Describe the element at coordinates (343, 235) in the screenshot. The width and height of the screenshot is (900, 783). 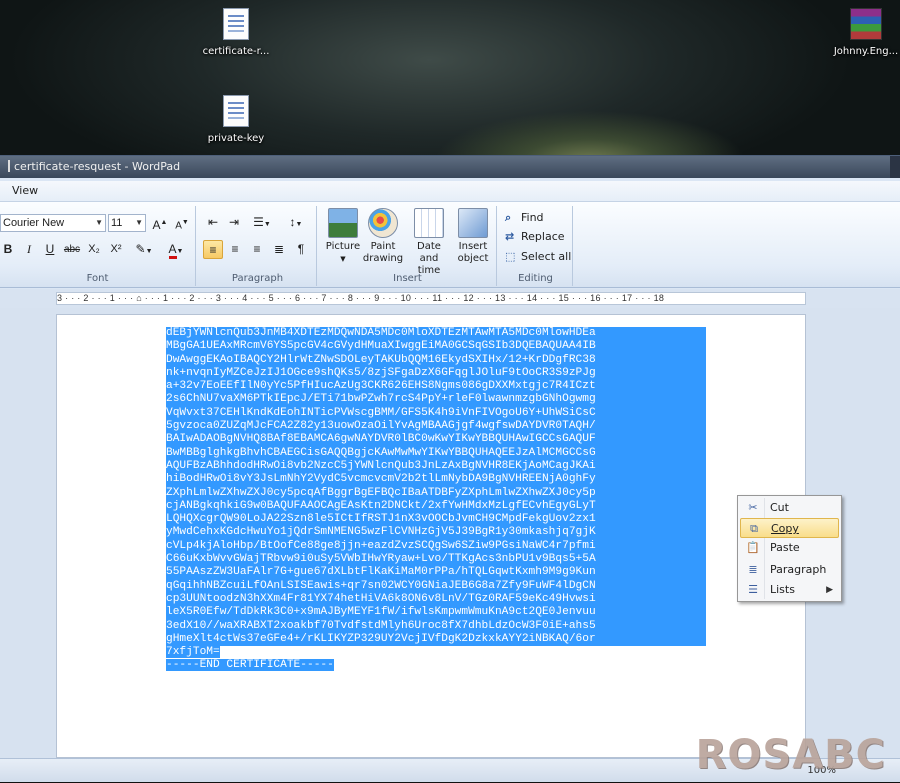
I see `picture-button: Picture ▼` at that location.